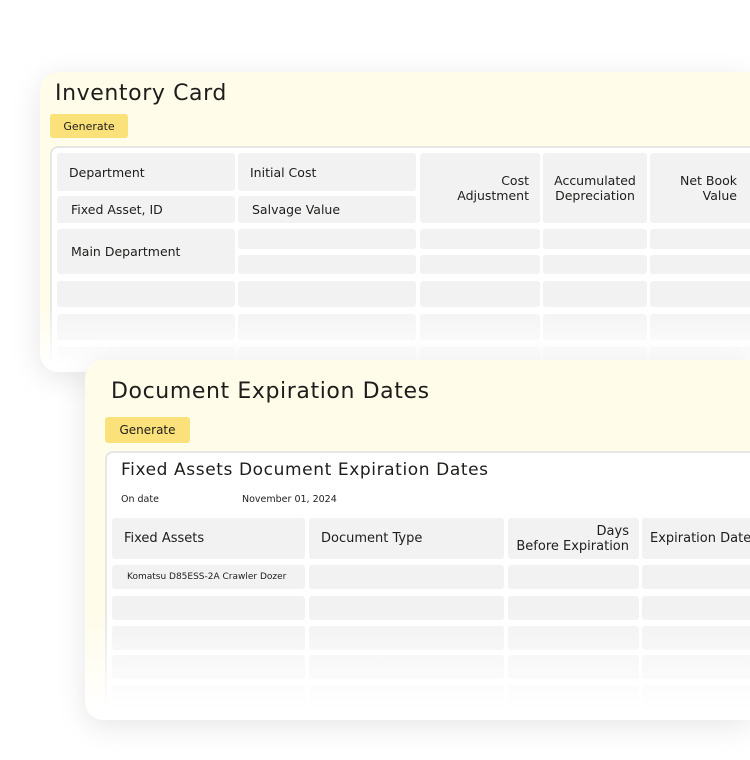 This screenshot has width=750, height=760. I want to click on cost-adjustment-label-text: Cost Adjustment, so click(493, 188).